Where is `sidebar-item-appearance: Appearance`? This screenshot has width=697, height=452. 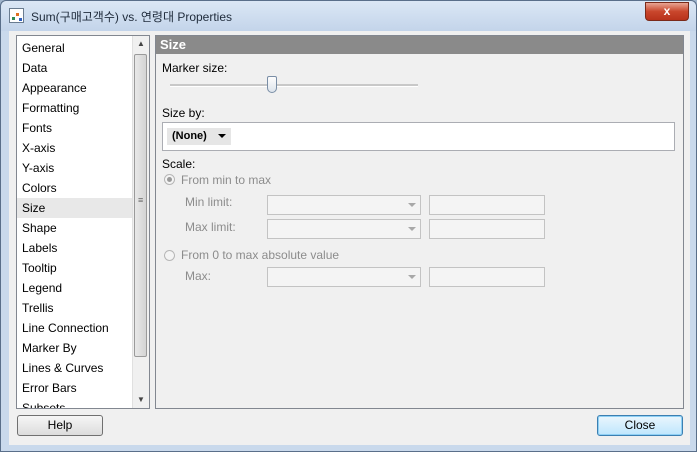 sidebar-item-appearance: Appearance is located at coordinates (75, 88).